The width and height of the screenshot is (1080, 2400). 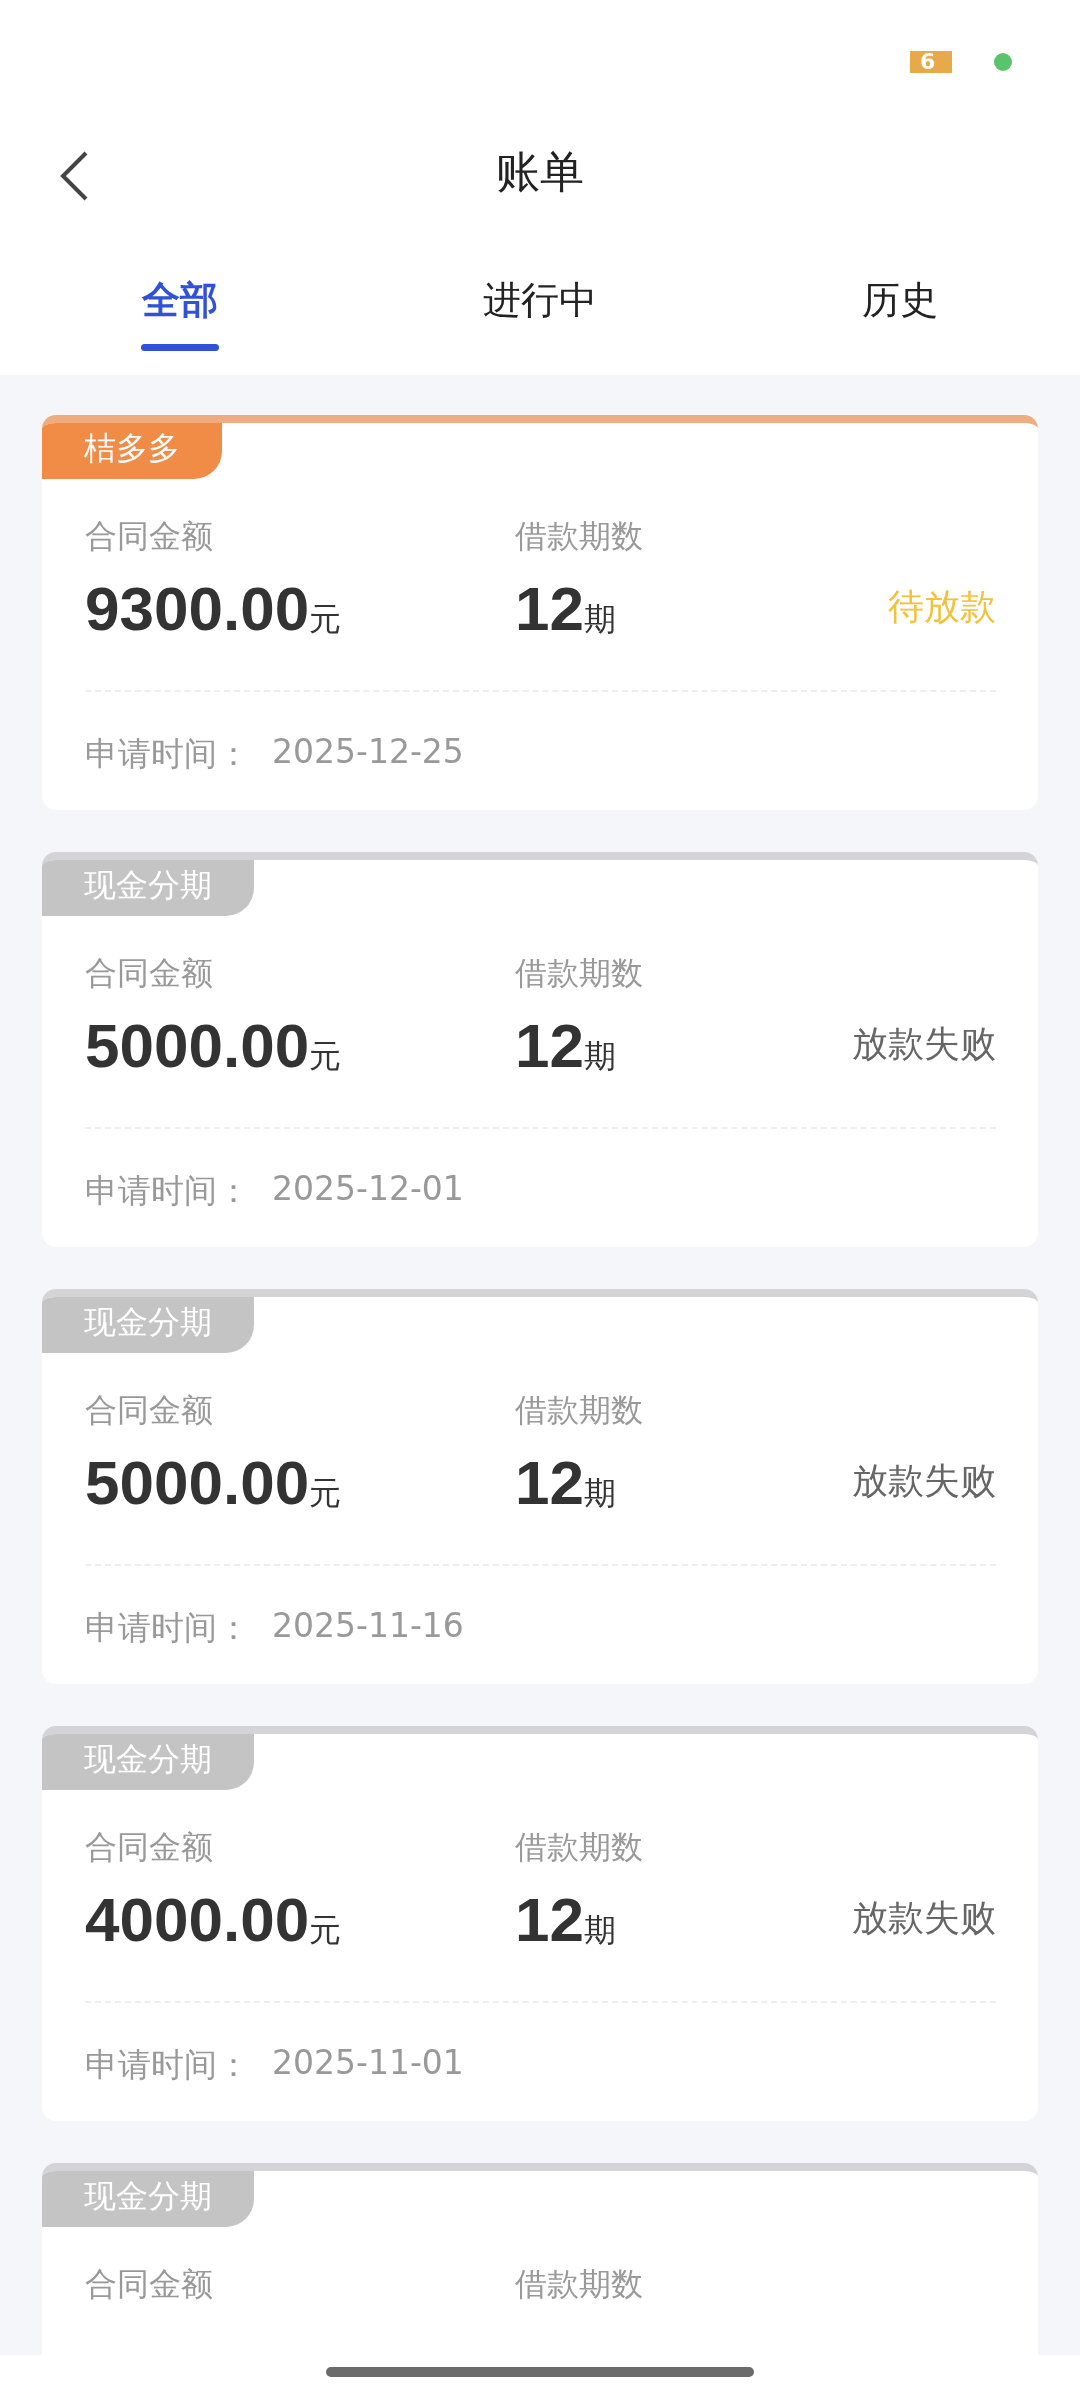 I want to click on date-value: 2025-11-16, so click(x=368, y=1626).